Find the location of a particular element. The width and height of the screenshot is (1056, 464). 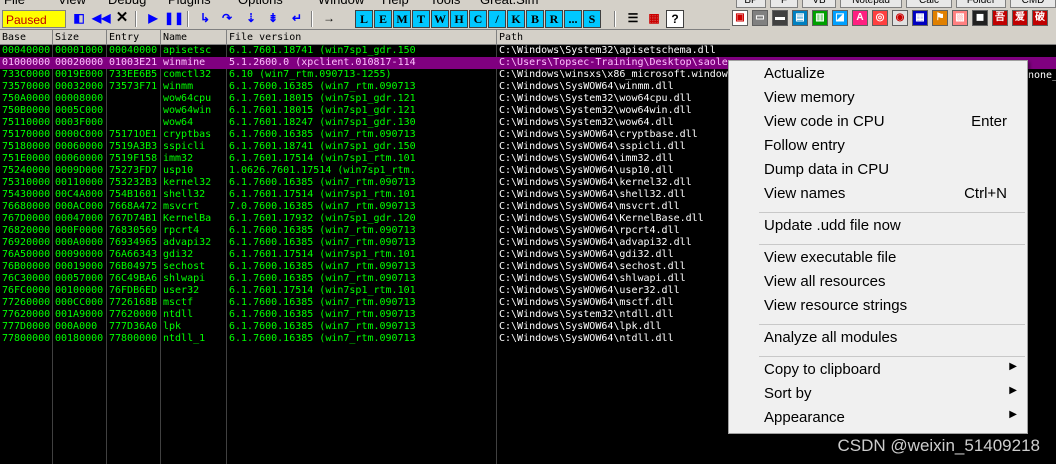

plugin-icon-1: ▣ is located at coordinates (740, 18).